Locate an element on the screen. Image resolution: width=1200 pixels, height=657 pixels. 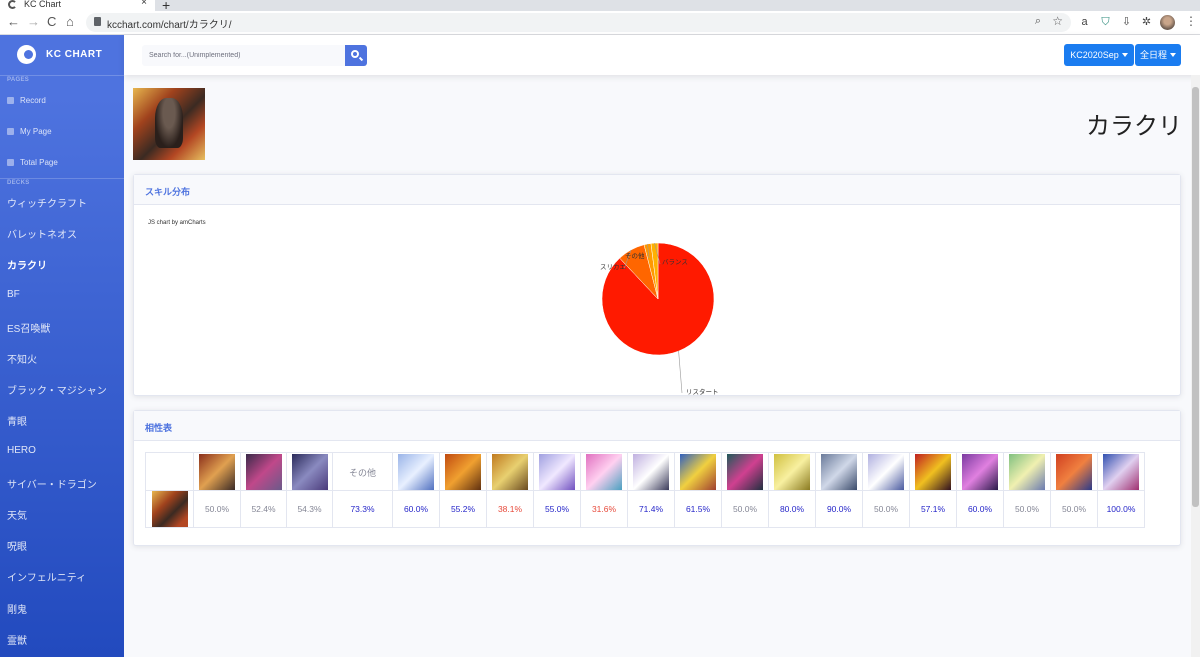
sidebar-deck-item: 天気 is located at coordinates (17, 514).